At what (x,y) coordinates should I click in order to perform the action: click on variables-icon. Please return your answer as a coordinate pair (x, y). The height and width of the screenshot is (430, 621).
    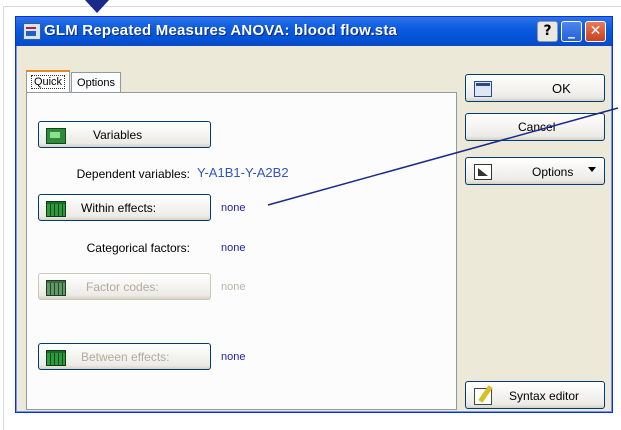
    Looking at the image, I should click on (56, 136).